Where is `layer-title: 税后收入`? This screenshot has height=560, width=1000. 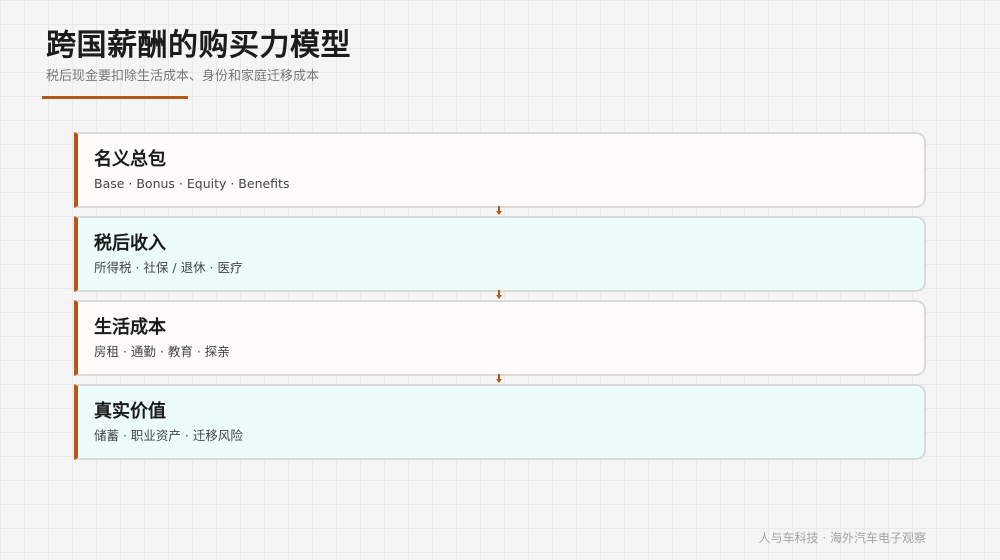
layer-title: 税后收入 is located at coordinates (130, 243).